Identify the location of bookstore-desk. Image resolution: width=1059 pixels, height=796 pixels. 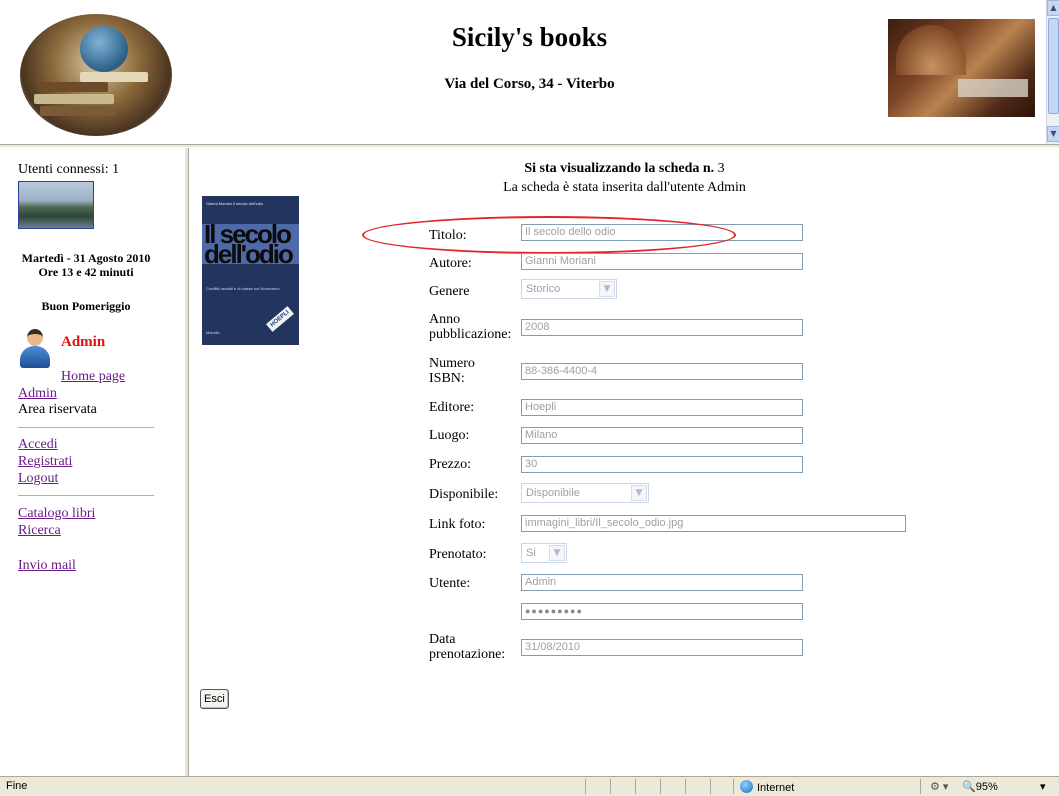
(993, 88).